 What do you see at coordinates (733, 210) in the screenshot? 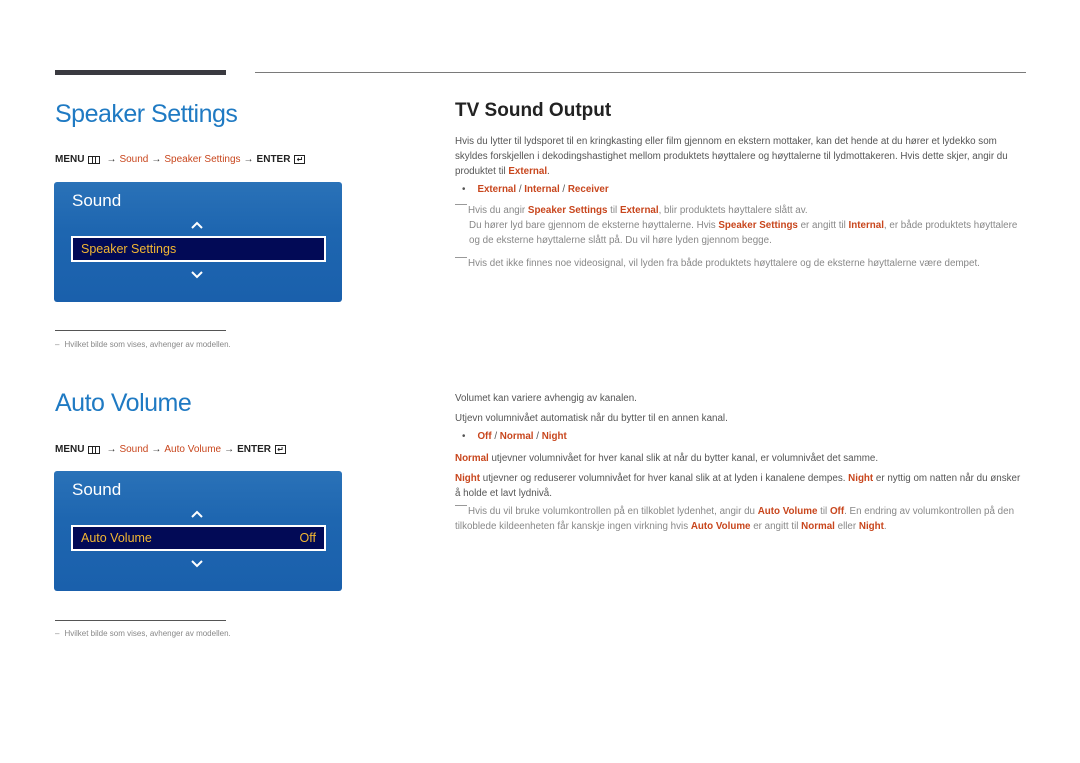
I see `text: , blir produktets høyttalere slått av.` at bounding box center [733, 210].